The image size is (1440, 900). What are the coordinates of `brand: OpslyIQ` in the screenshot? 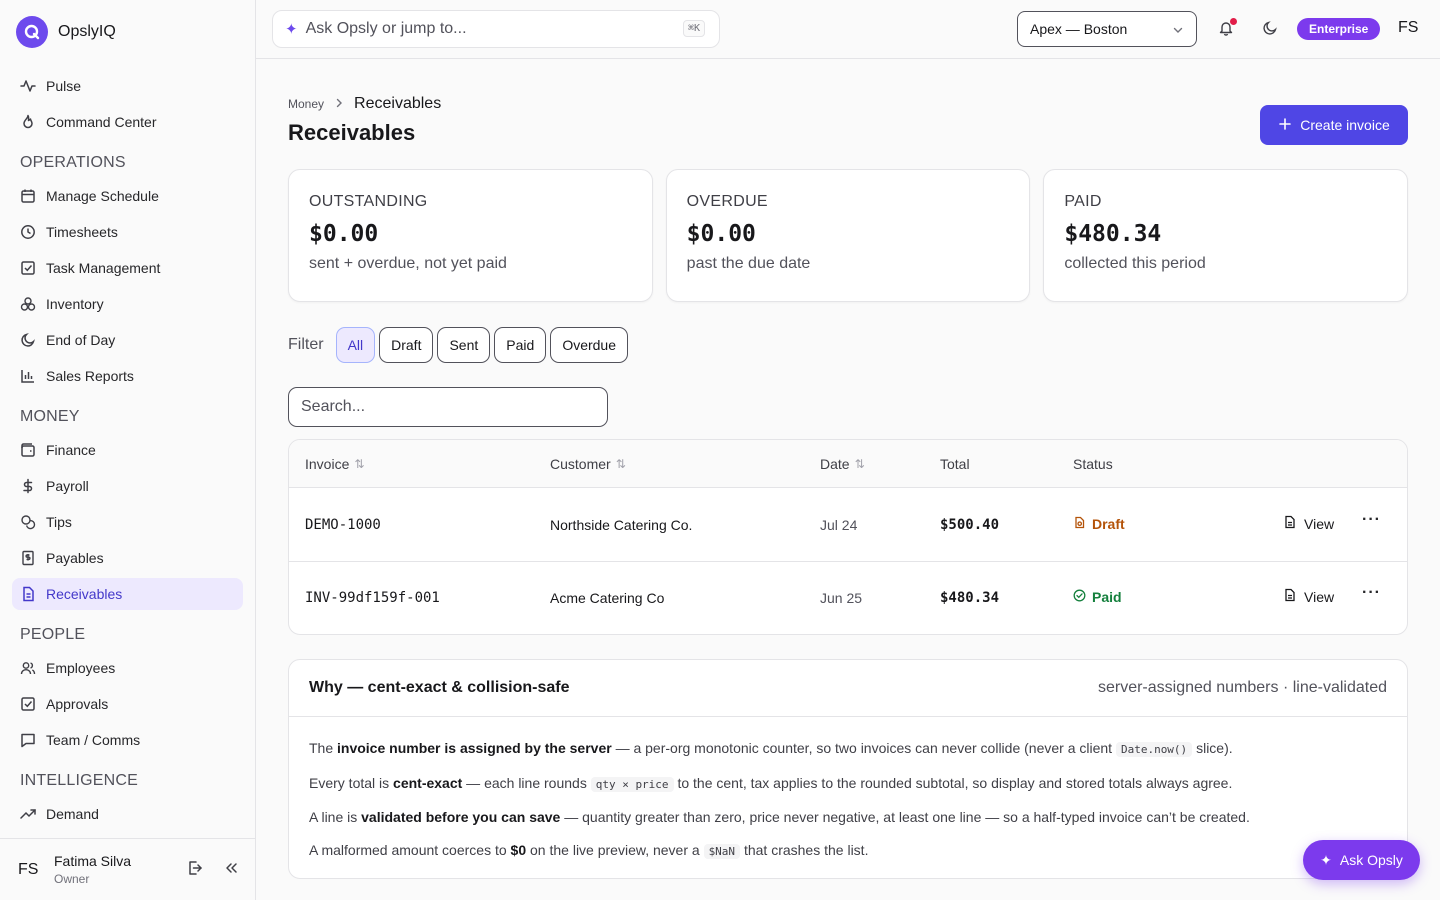 It's located at (66, 32).